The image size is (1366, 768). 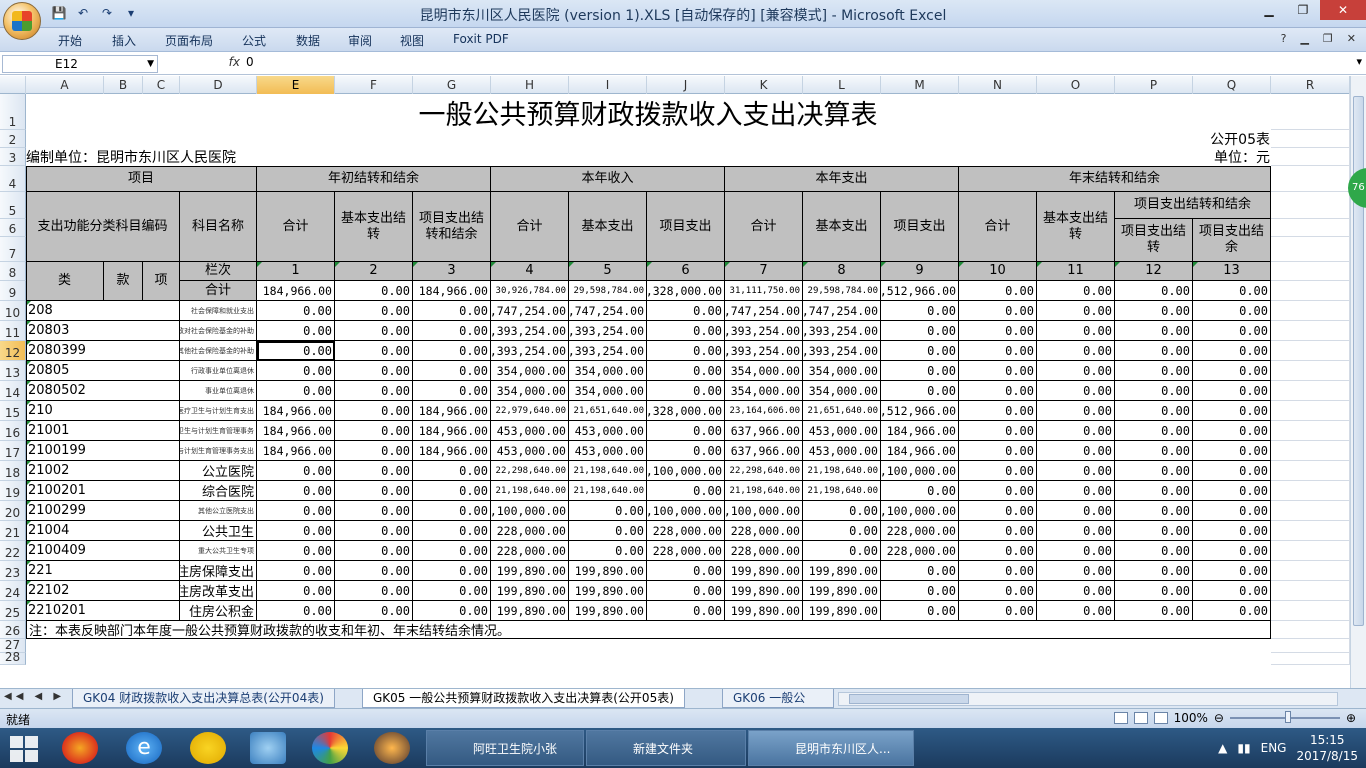 I want to click on row-code: 2210201, so click(x=103, y=611).